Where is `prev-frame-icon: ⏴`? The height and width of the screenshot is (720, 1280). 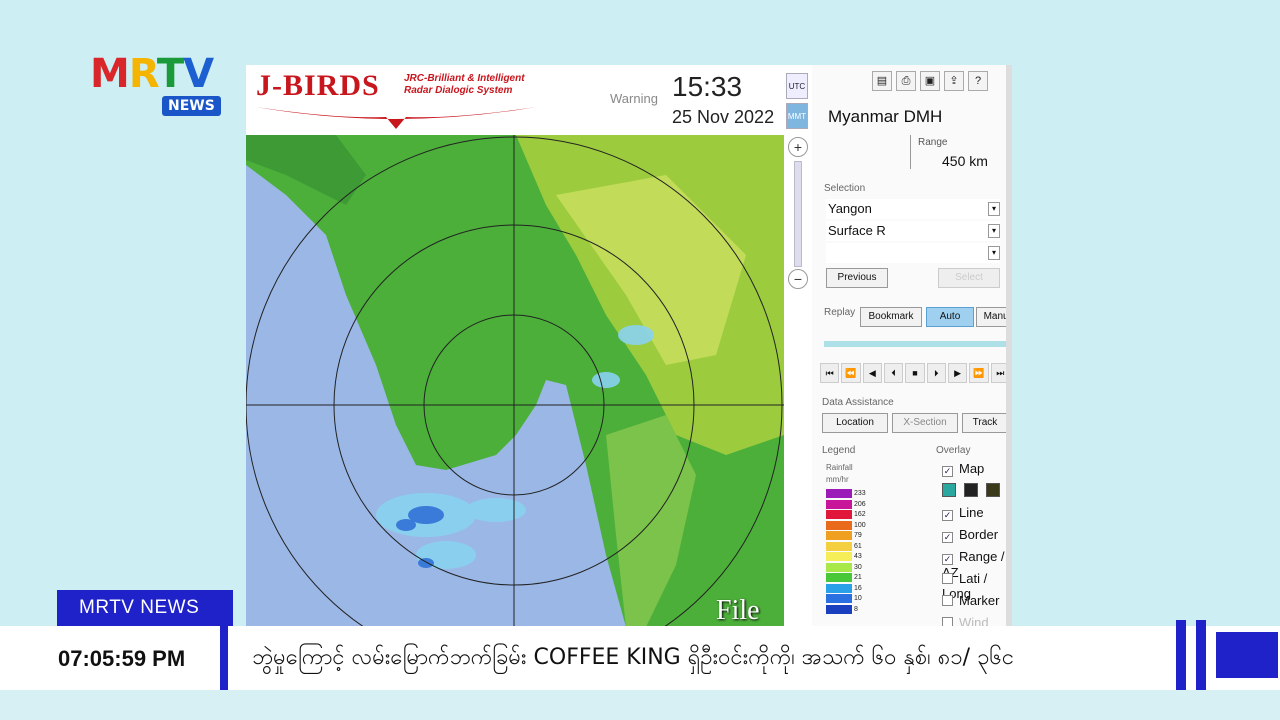 prev-frame-icon: ⏴ is located at coordinates (893, 373).